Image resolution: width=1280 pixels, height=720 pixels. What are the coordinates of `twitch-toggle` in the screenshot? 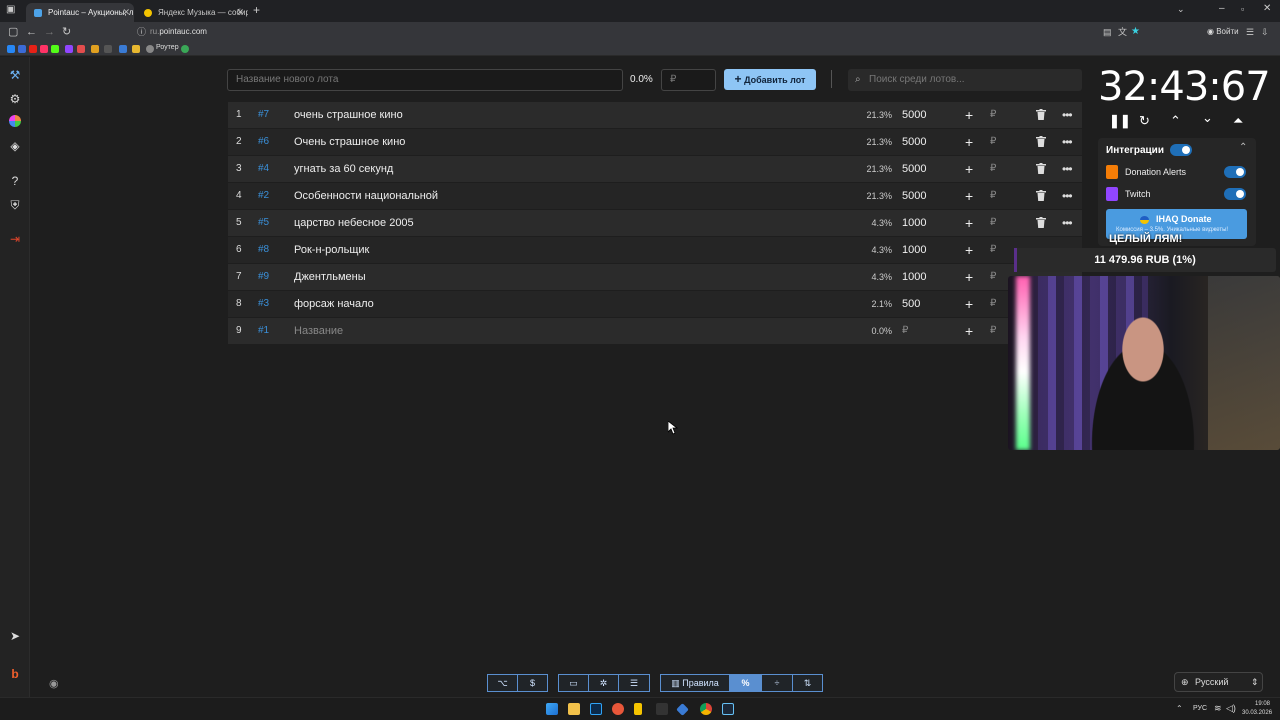 It's located at (1235, 194).